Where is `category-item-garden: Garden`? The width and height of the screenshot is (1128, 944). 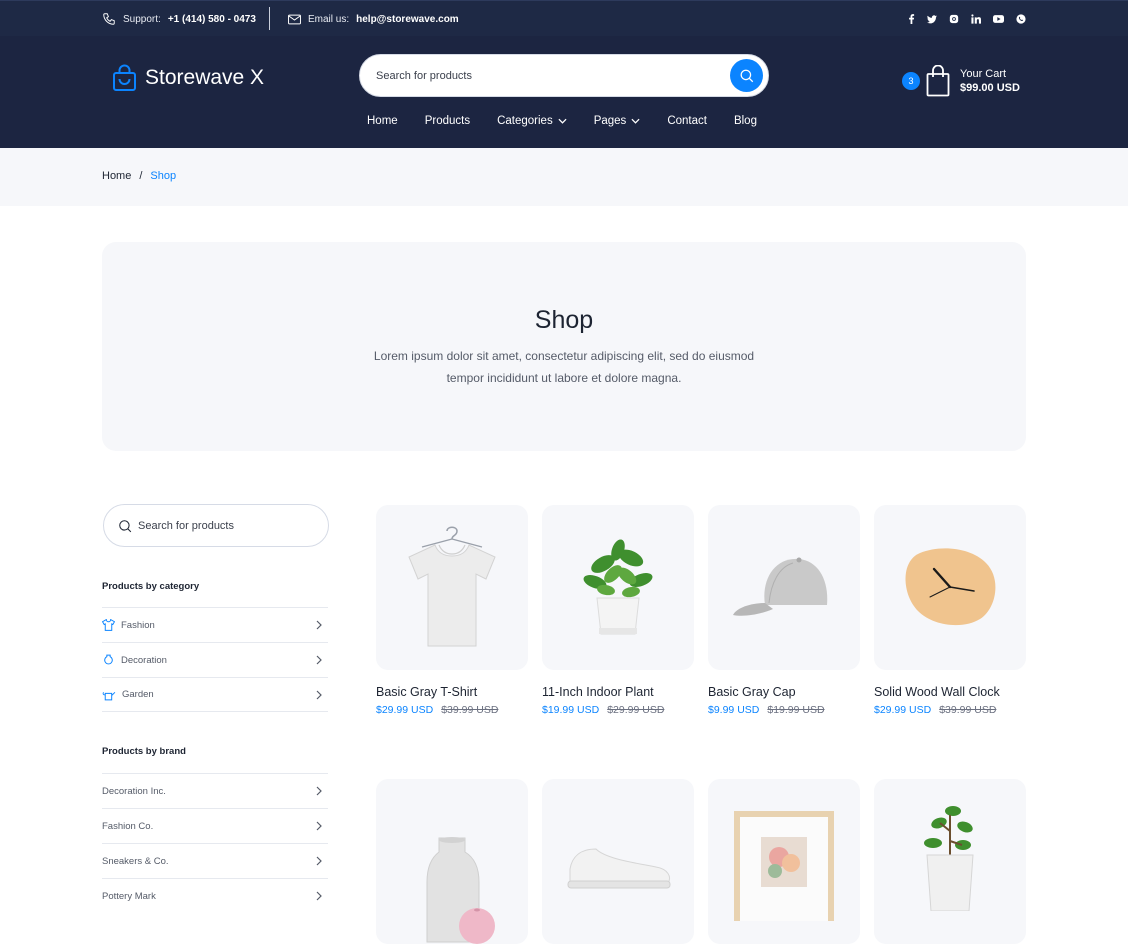 category-item-garden: Garden is located at coordinates (215, 694).